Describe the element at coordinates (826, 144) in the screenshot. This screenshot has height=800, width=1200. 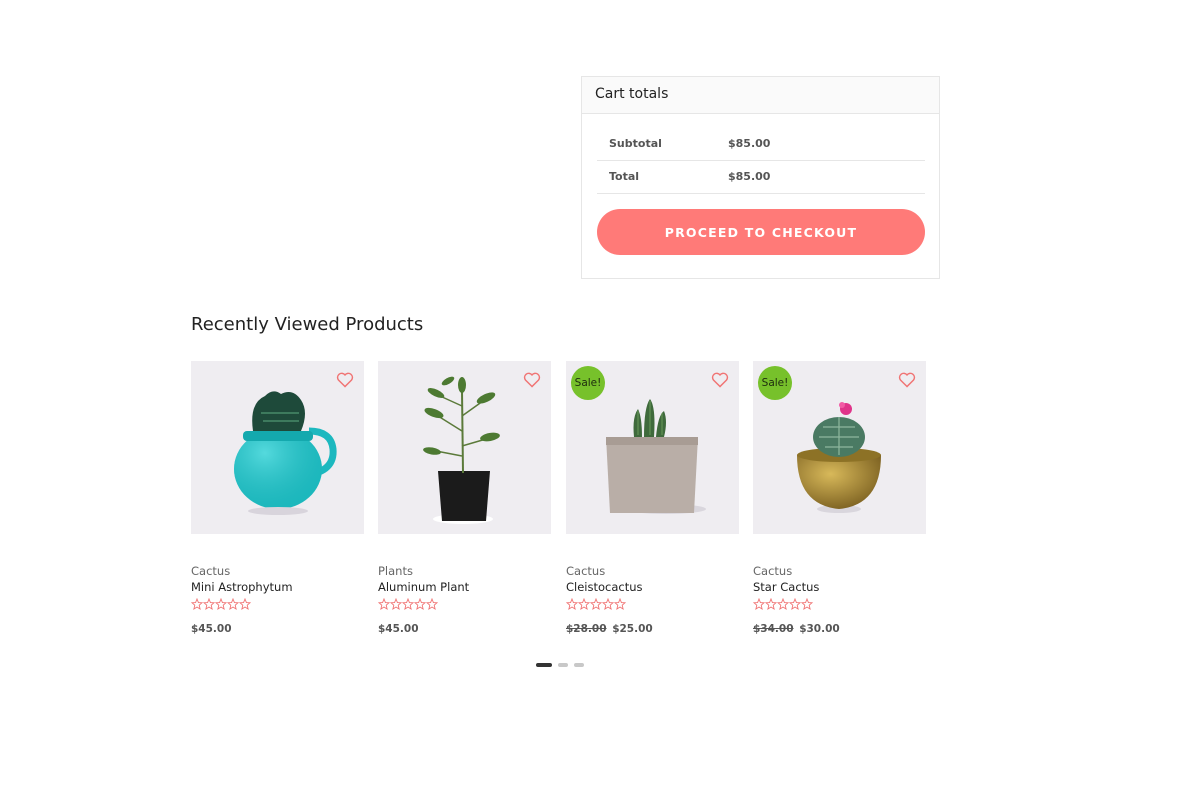
I see `subtotal-value: $85.00` at that location.